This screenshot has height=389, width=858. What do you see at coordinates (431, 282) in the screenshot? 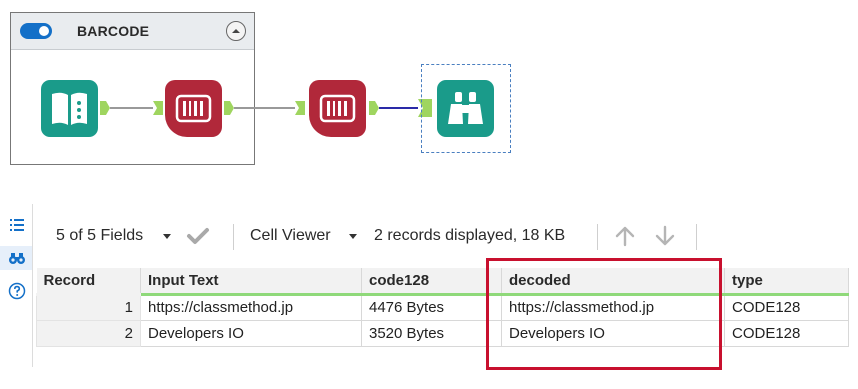
I see `column-header-code128: code128` at bounding box center [431, 282].